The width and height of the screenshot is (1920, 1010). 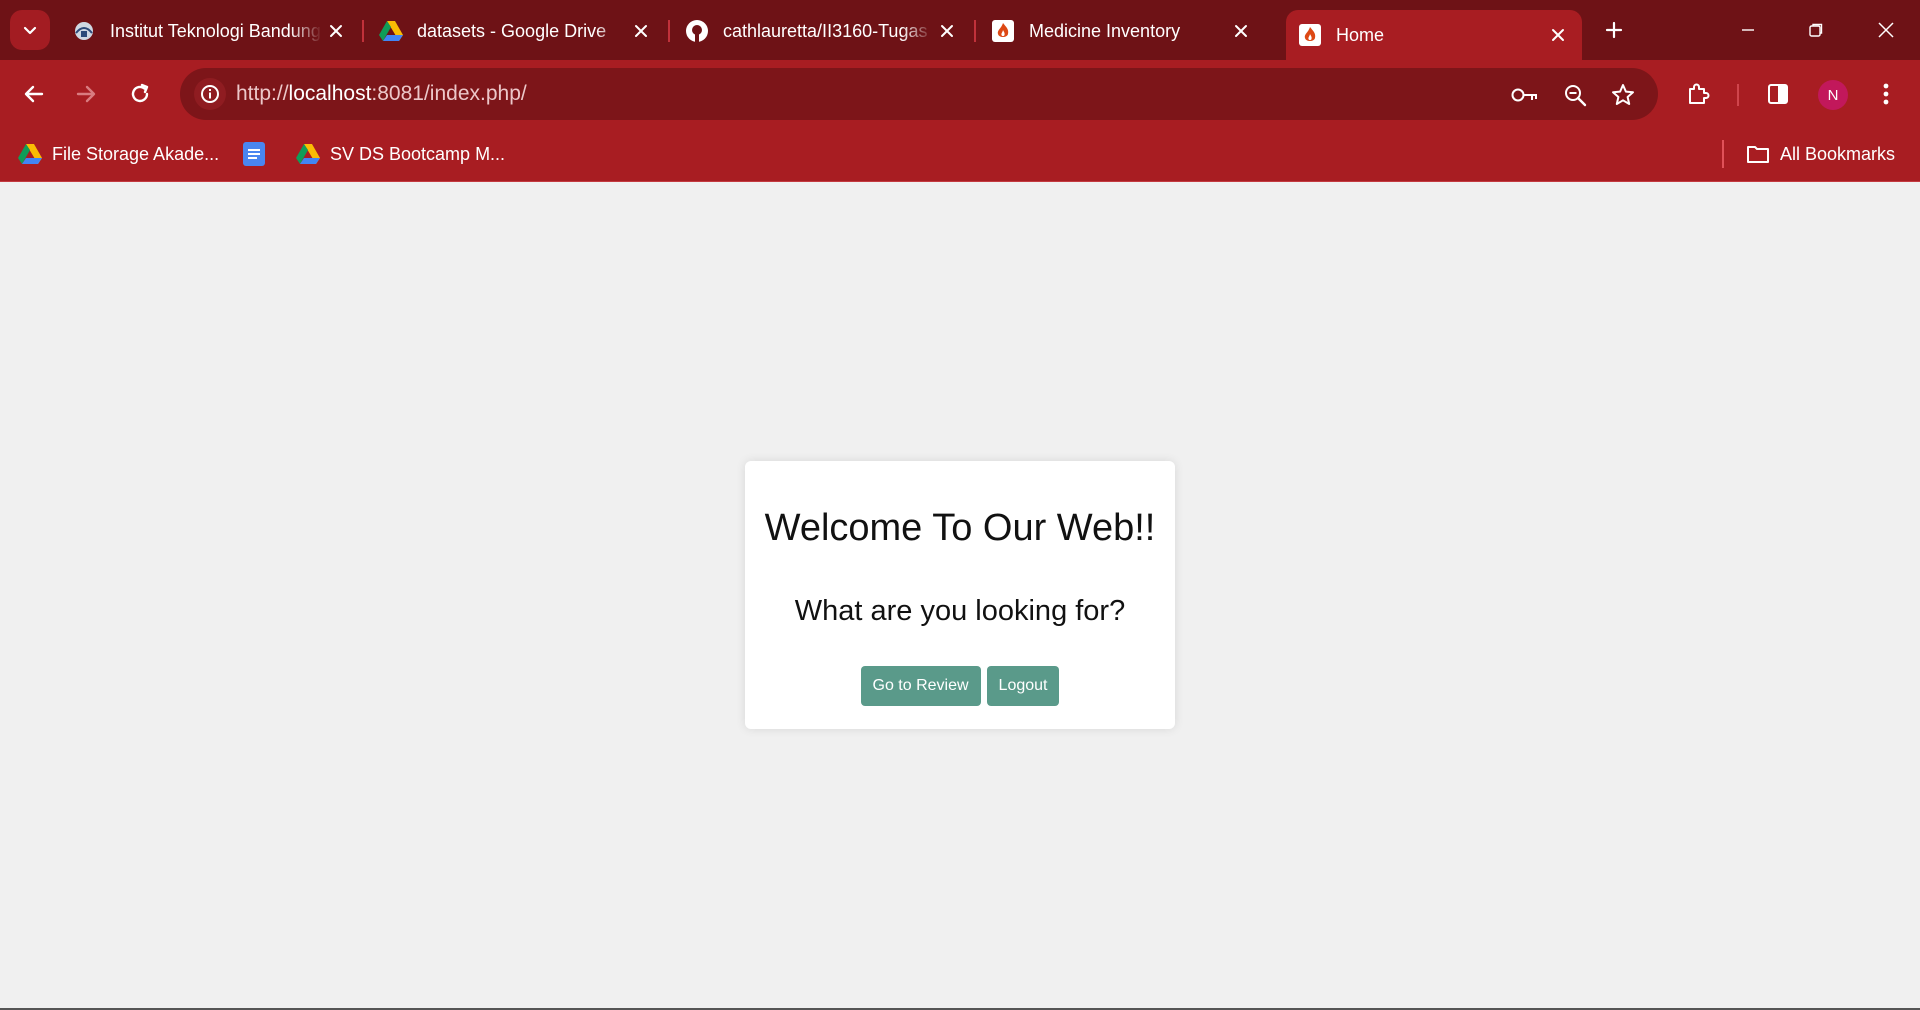 What do you see at coordinates (920, 686) in the screenshot?
I see `go-to-review-button: Go to Review` at bounding box center [920, 686].